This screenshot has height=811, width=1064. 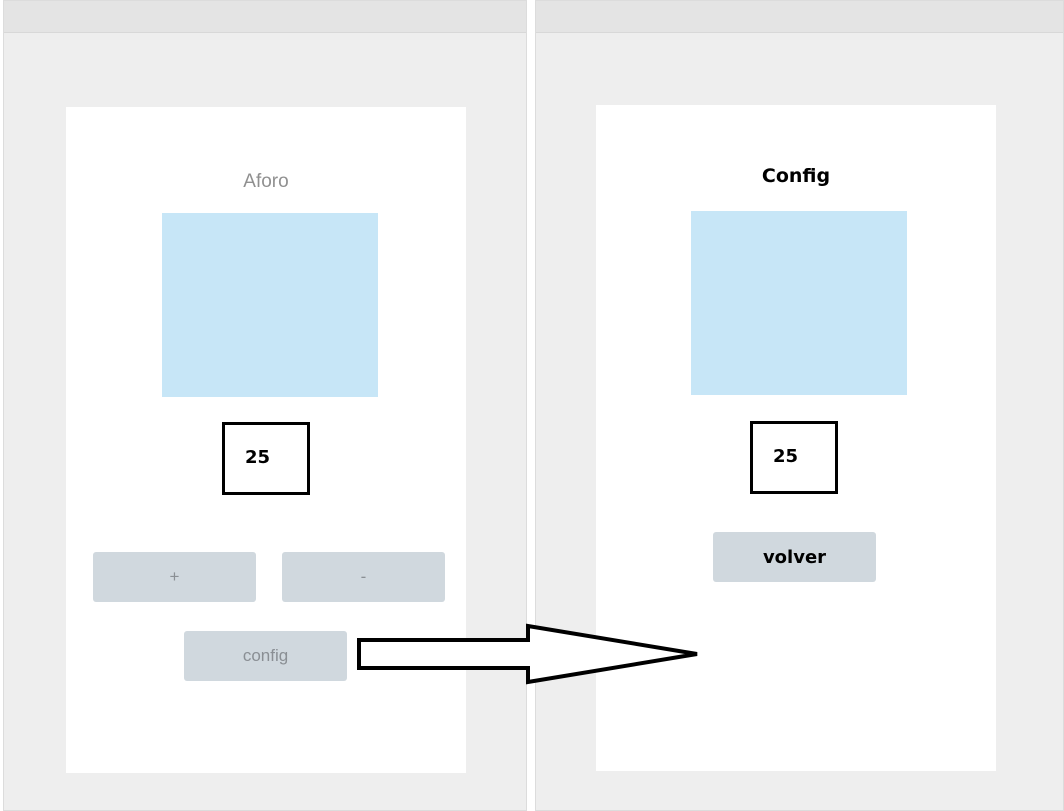 I want to click on config-title: Config, so click(x=796, y=176).